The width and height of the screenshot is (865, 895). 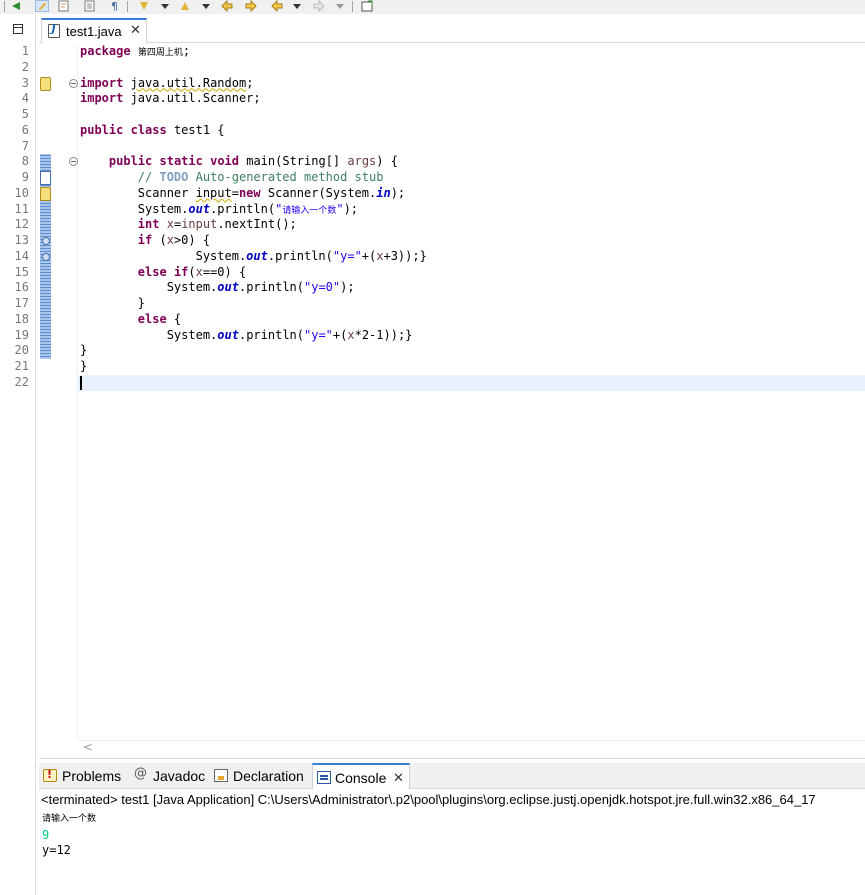 What do you see at coordinates (318, 192) in the screenshot?
I see `code-token: Scanner(System.` at bounding box center [318, 192].